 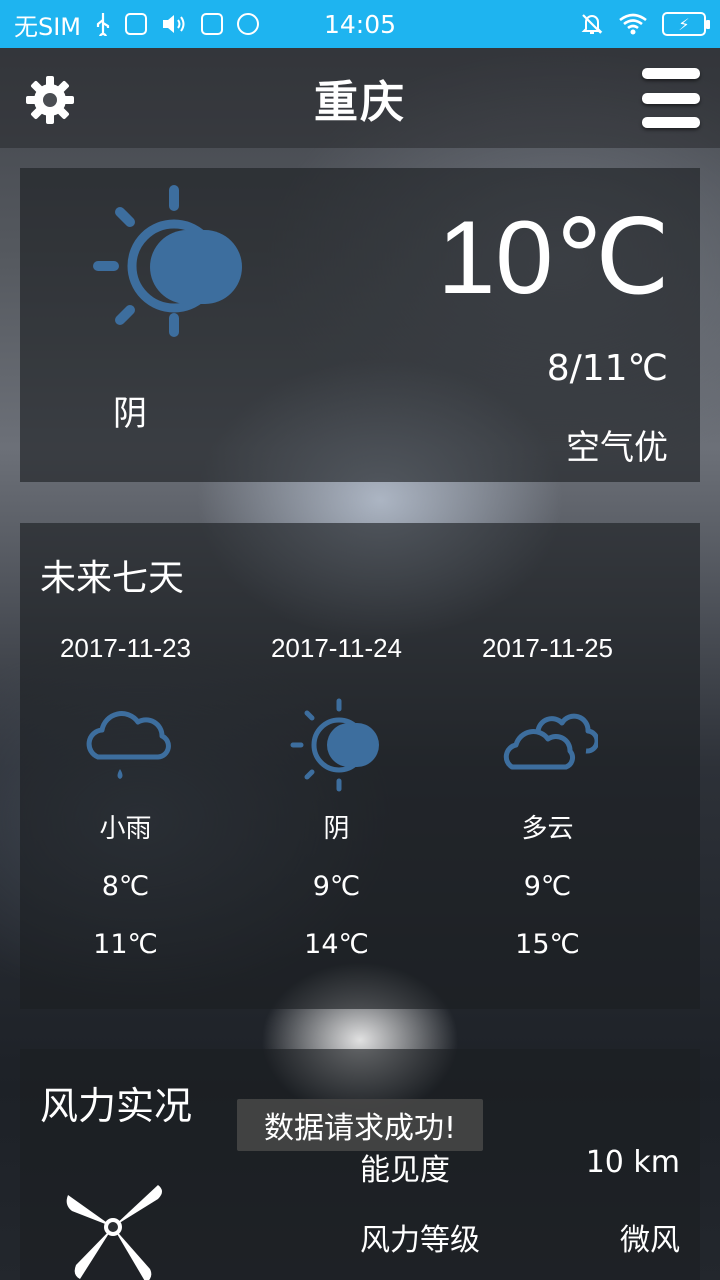 What do you see at coordinates (607, 368) in the screenshot?
I see `temperature-range: 8/11℃` at bounding box center [607, 368].